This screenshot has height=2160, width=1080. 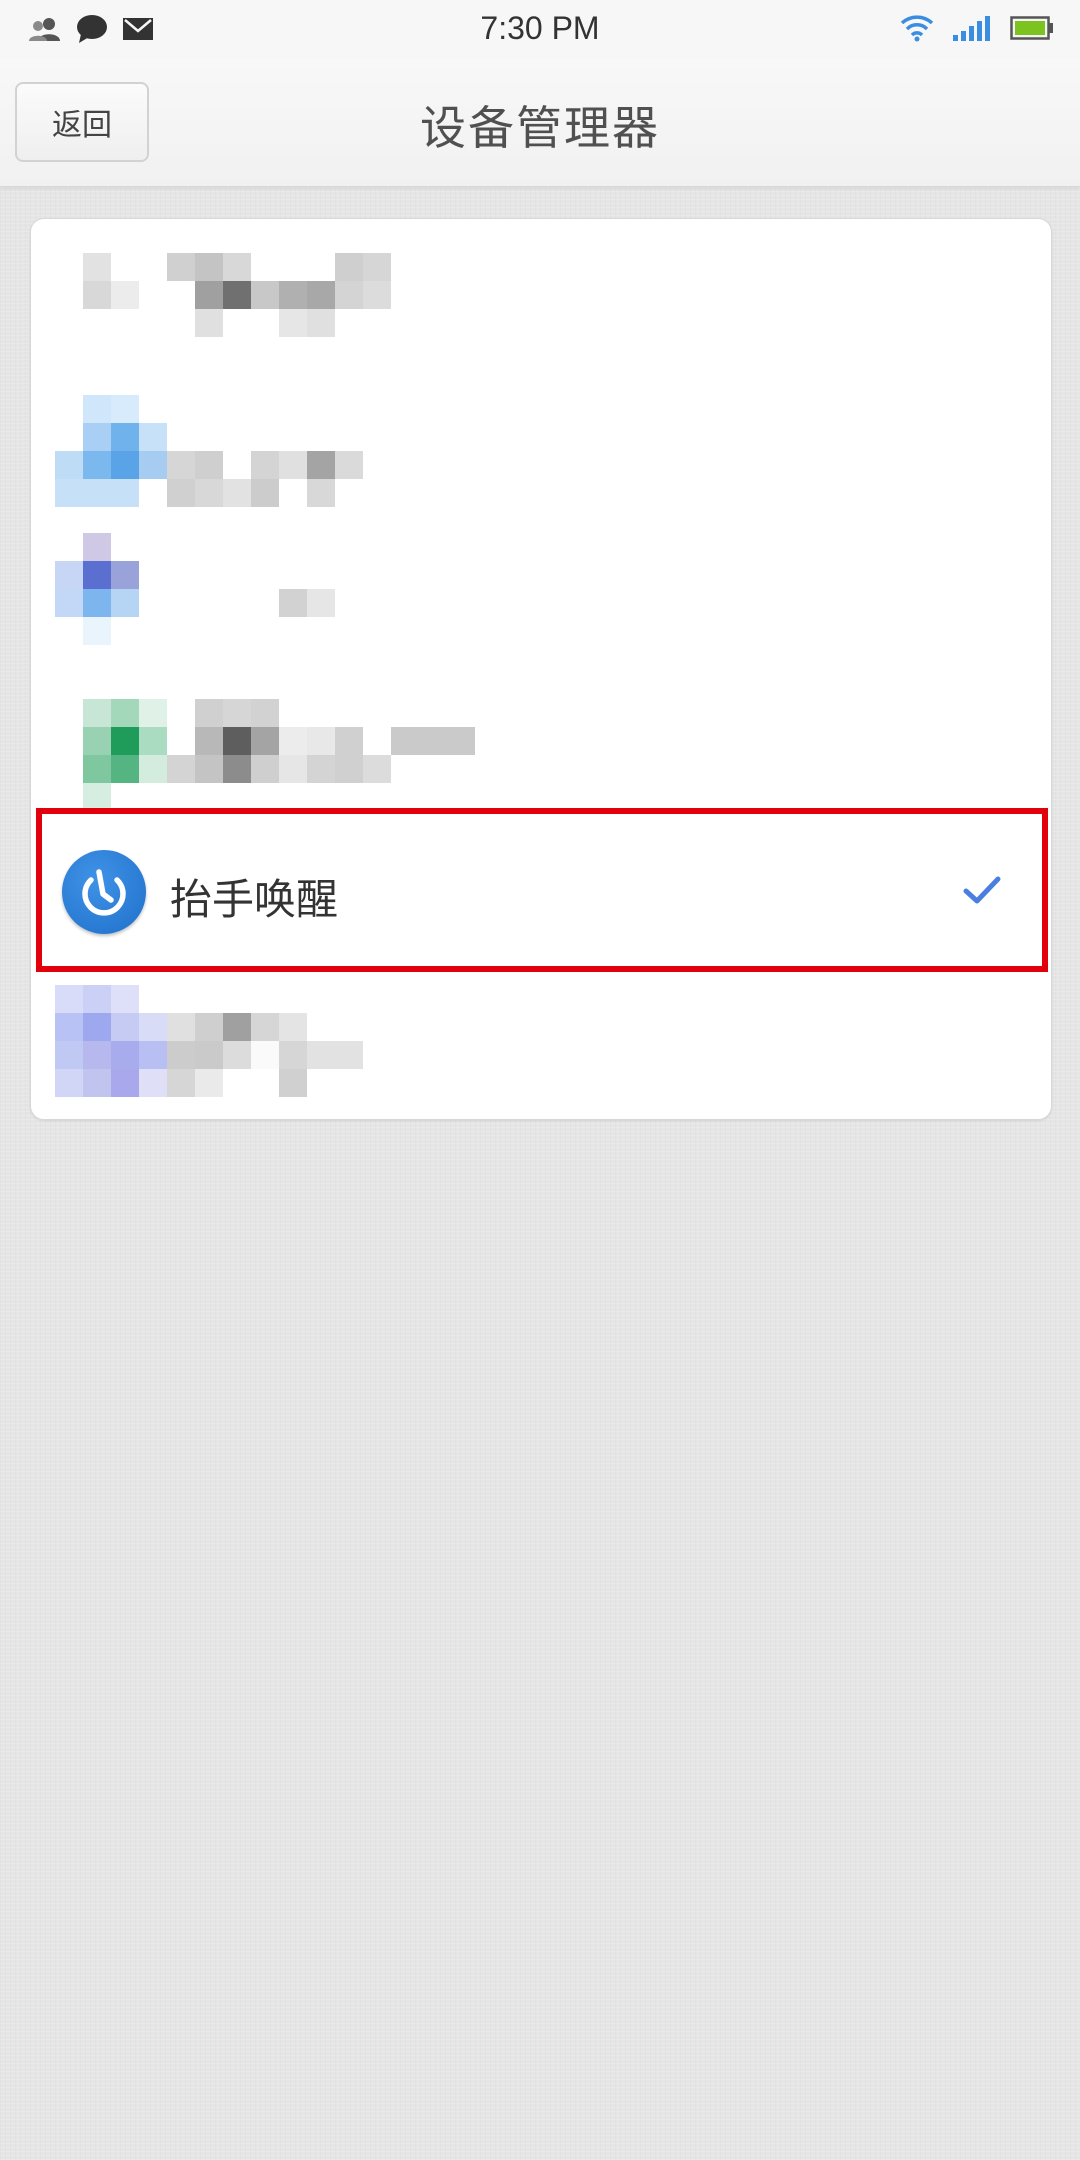 What do you see at coordinates (540, 128) in the screenshot?
I see `page-title: 设备管理器` at bounding box center [540, 128].